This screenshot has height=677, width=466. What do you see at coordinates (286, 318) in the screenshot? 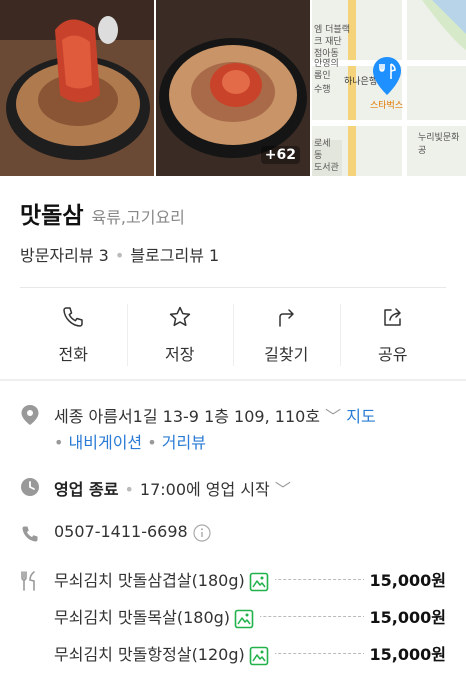
I see `directions-icon` at bounding box center [286, 318].